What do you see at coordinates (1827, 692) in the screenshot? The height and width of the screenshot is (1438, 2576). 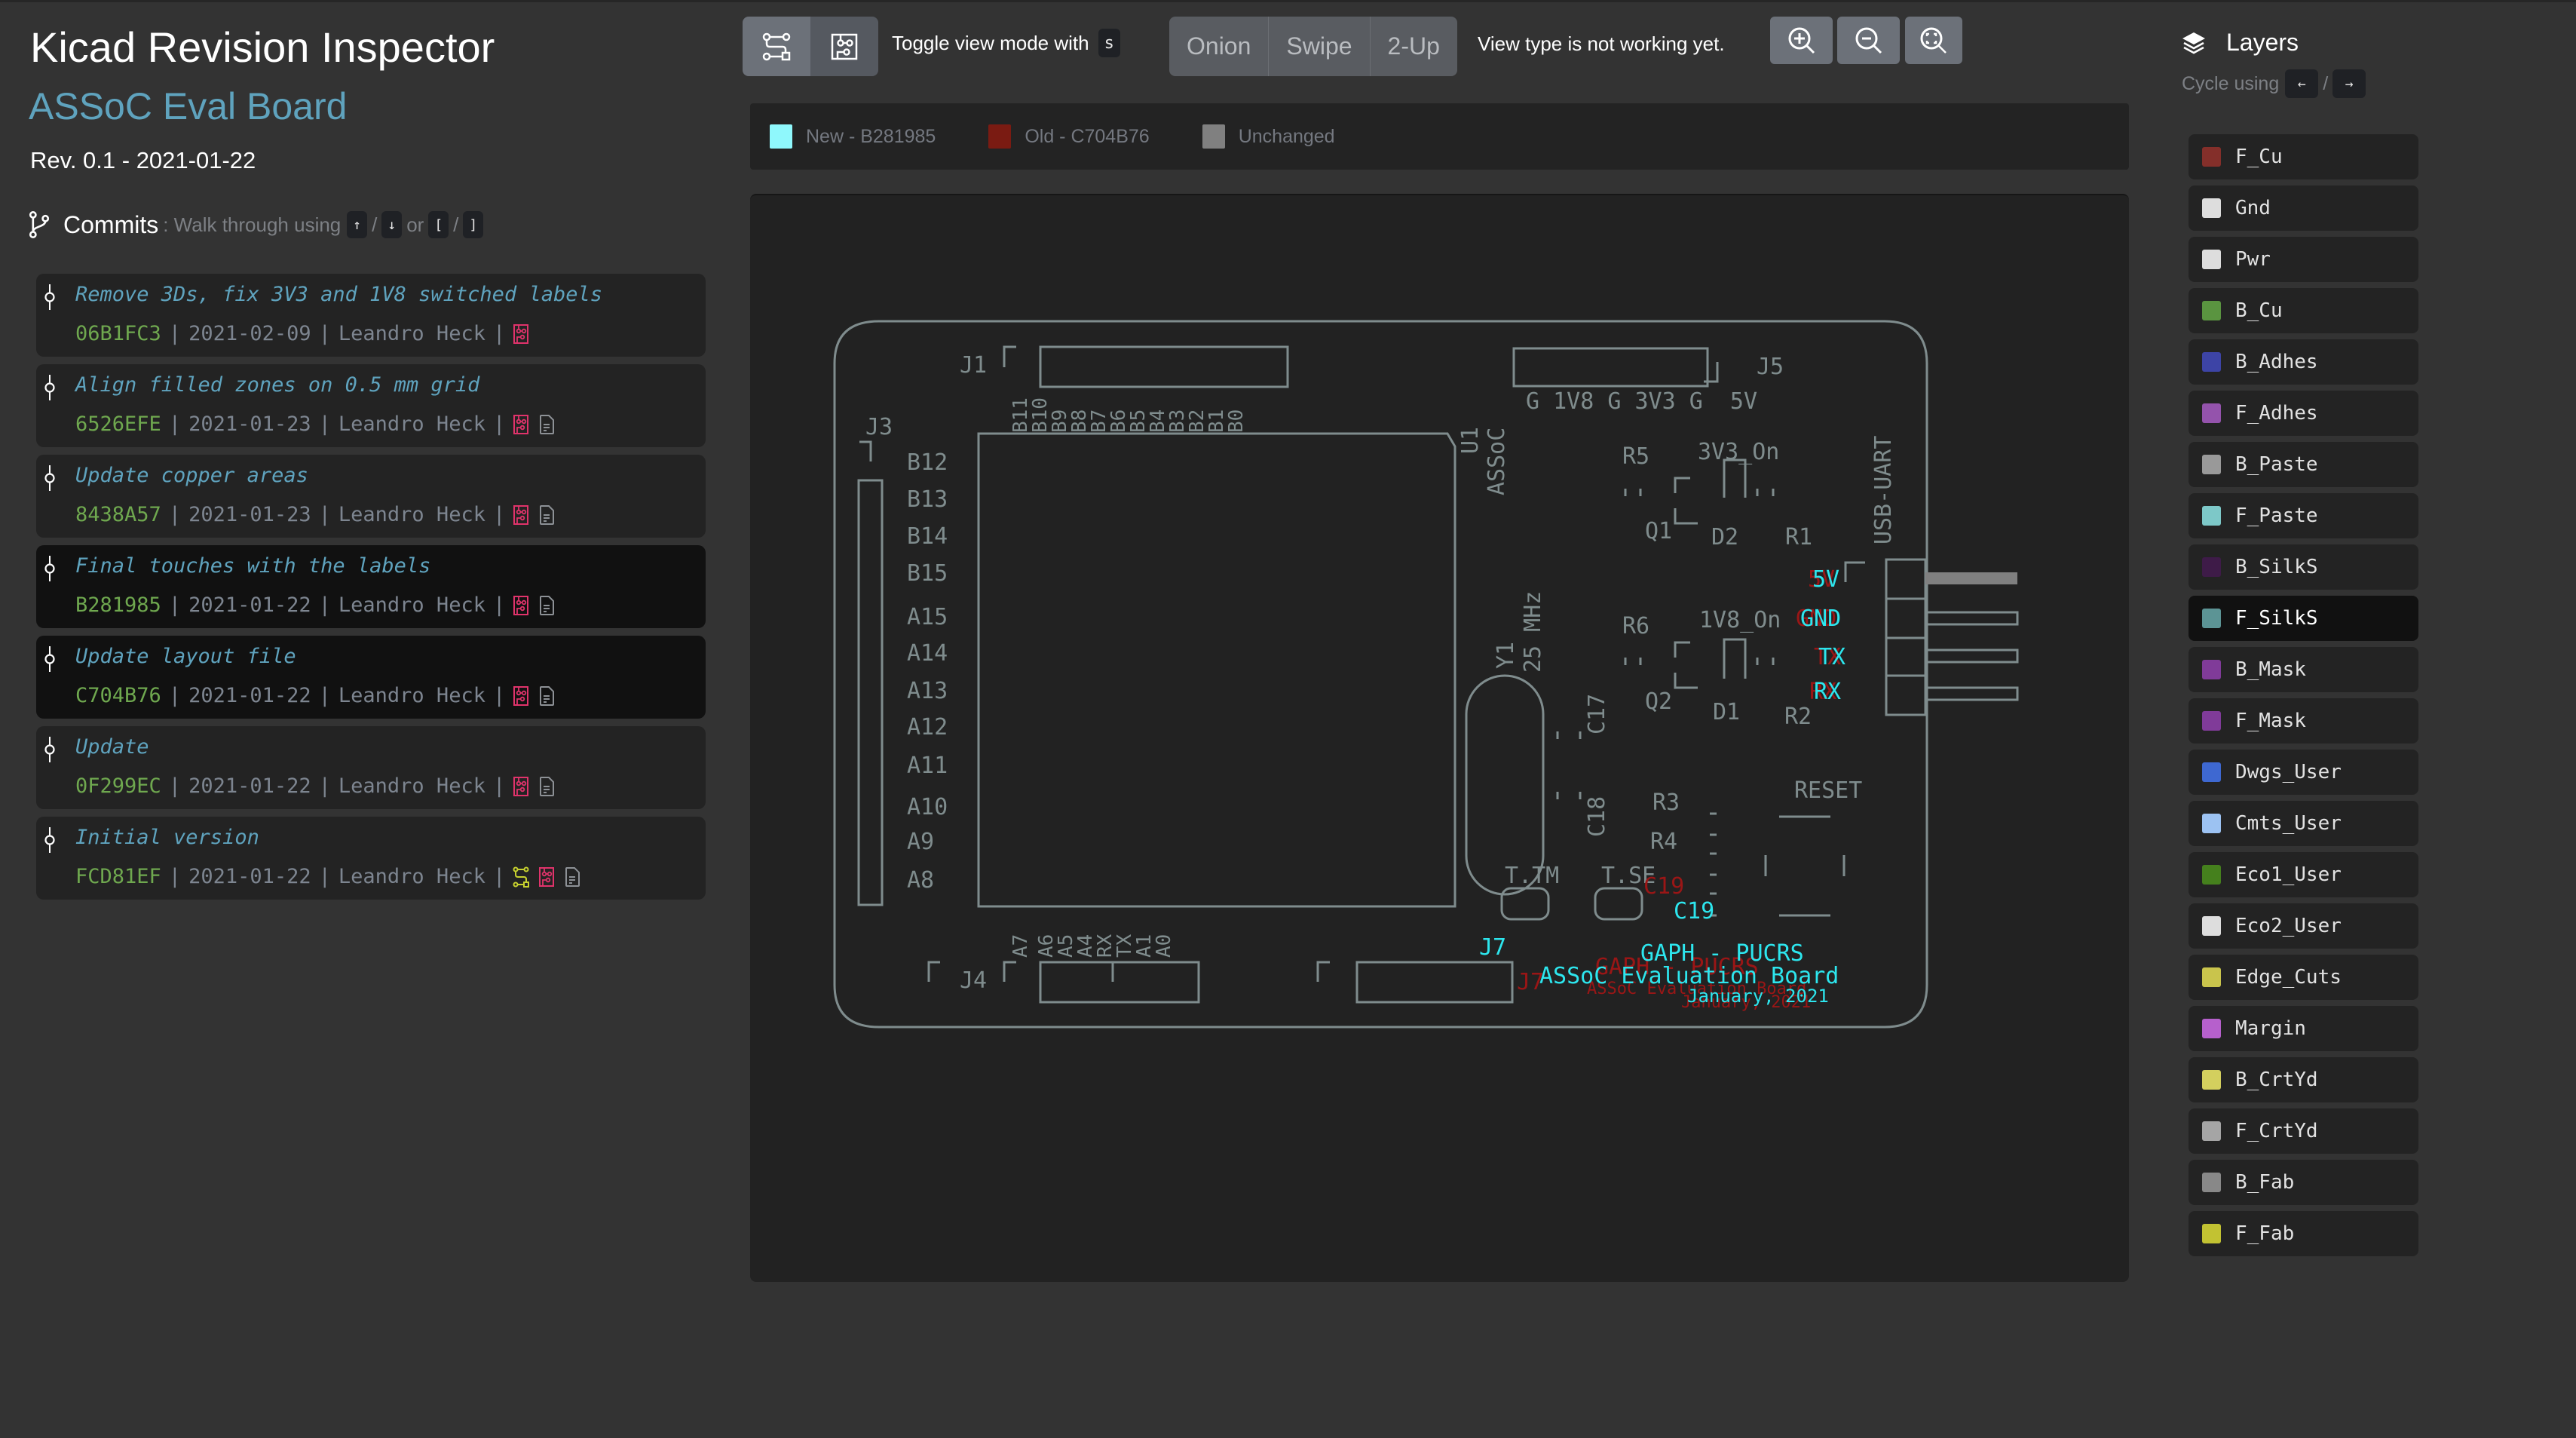 I see `uart-pin-label-new: RX` at bounding box center [1827, 692].